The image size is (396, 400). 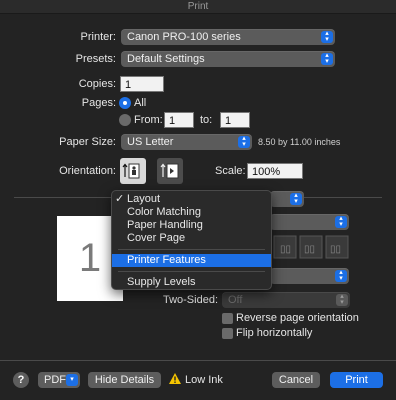 What do you see at coordinates (87, 171) in the screenshot?
I see `orientation-label: Orientation:` at bounding box center [87, 171].